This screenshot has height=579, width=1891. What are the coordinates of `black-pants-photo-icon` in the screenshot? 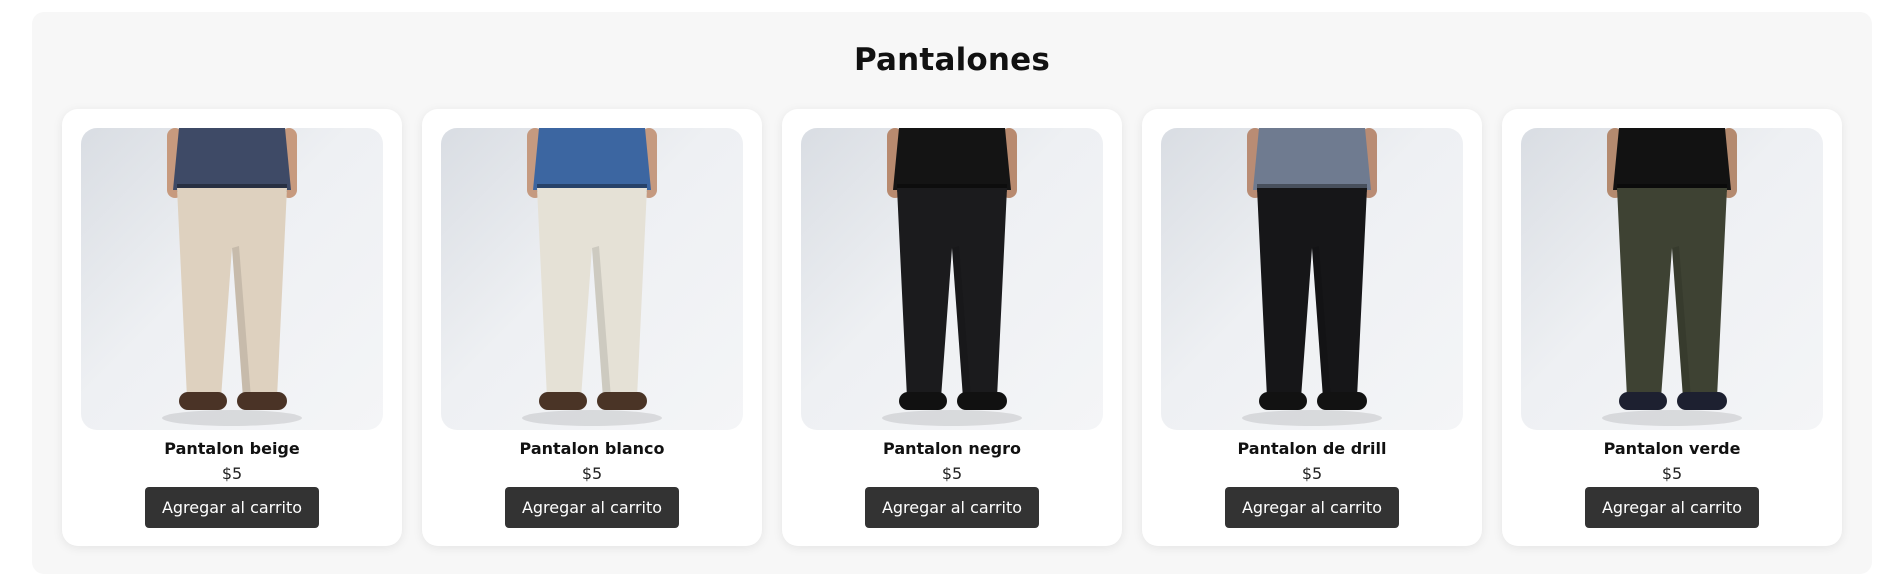 It's located at (952, 277).